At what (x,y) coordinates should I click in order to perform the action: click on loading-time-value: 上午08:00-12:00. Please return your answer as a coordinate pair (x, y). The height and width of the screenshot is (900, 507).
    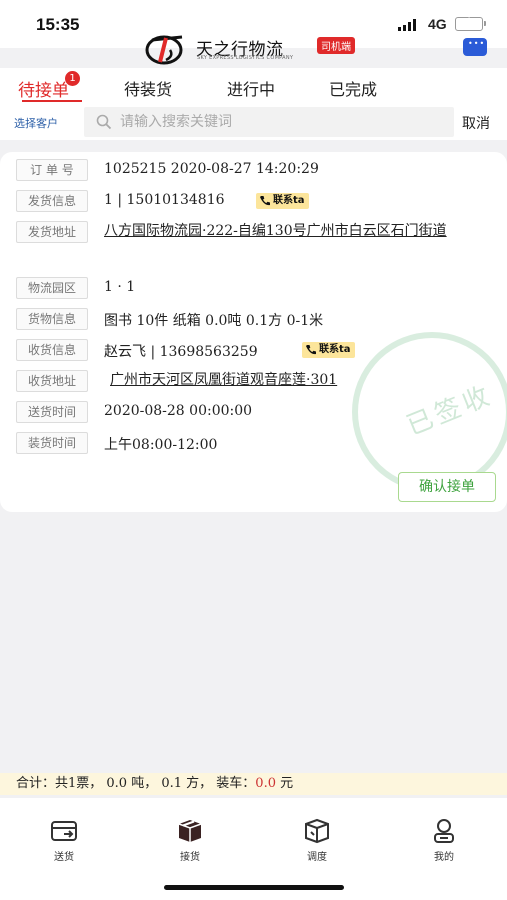
    Looking at the image, I should click on (161, 445).